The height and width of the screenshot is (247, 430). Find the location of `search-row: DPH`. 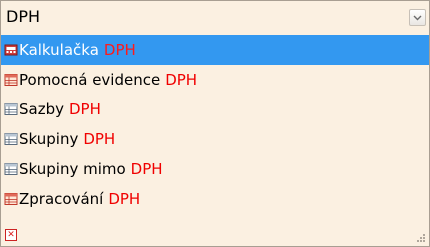

search-row: DPH is located at coordinates (215, 18).